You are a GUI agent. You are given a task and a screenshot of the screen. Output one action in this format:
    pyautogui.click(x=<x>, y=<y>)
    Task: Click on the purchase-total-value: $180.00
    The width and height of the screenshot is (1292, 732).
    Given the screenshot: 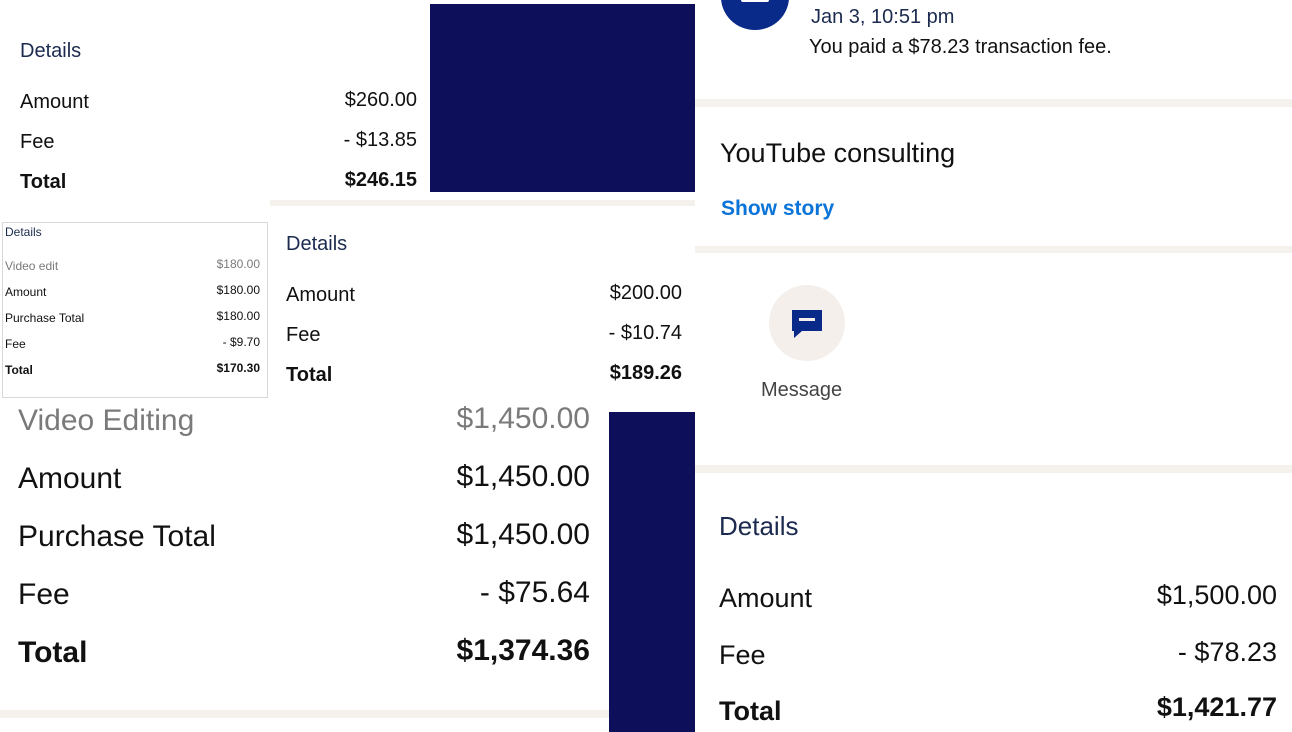 What is the action you would take?
    pyautogui.click(x=238, y=316)
    